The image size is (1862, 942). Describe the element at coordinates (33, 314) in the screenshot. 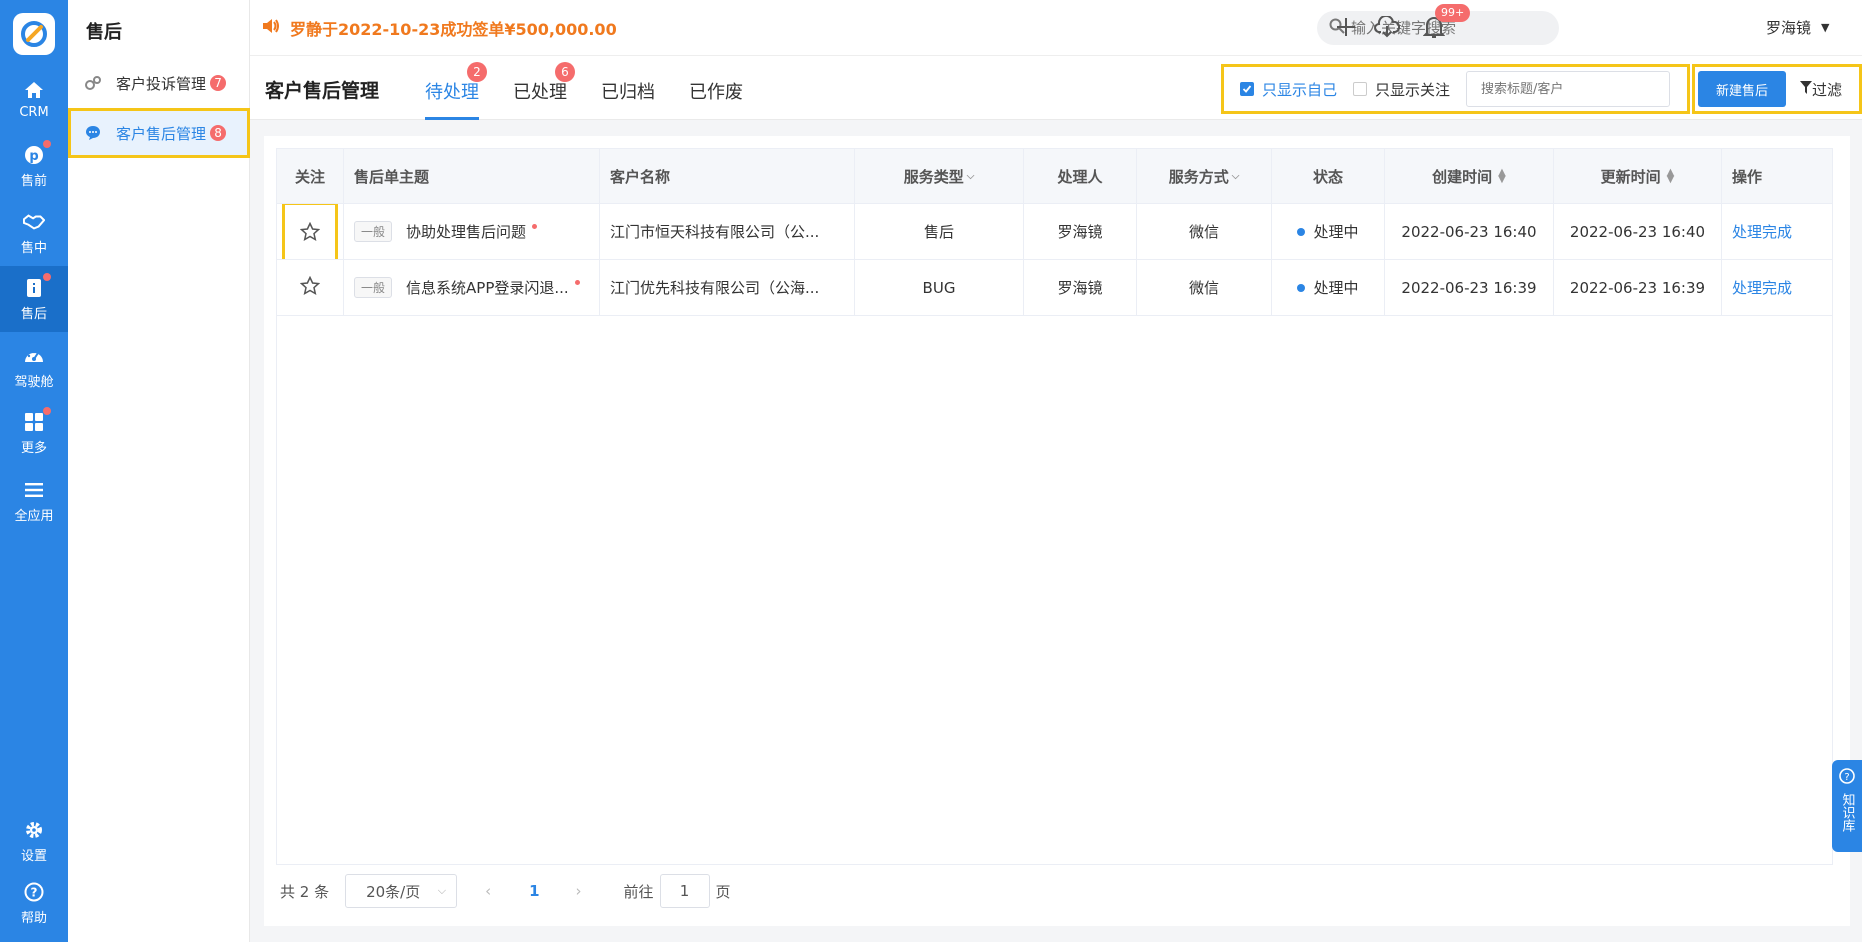

I see `rail-item-label: 售后` at that location.